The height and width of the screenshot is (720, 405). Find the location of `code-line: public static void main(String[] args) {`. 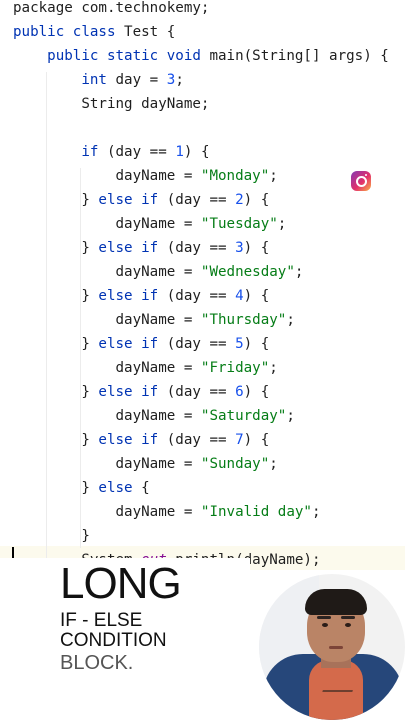

code-line: public static void main(String[] args) { is located at coordinates (201, 56).